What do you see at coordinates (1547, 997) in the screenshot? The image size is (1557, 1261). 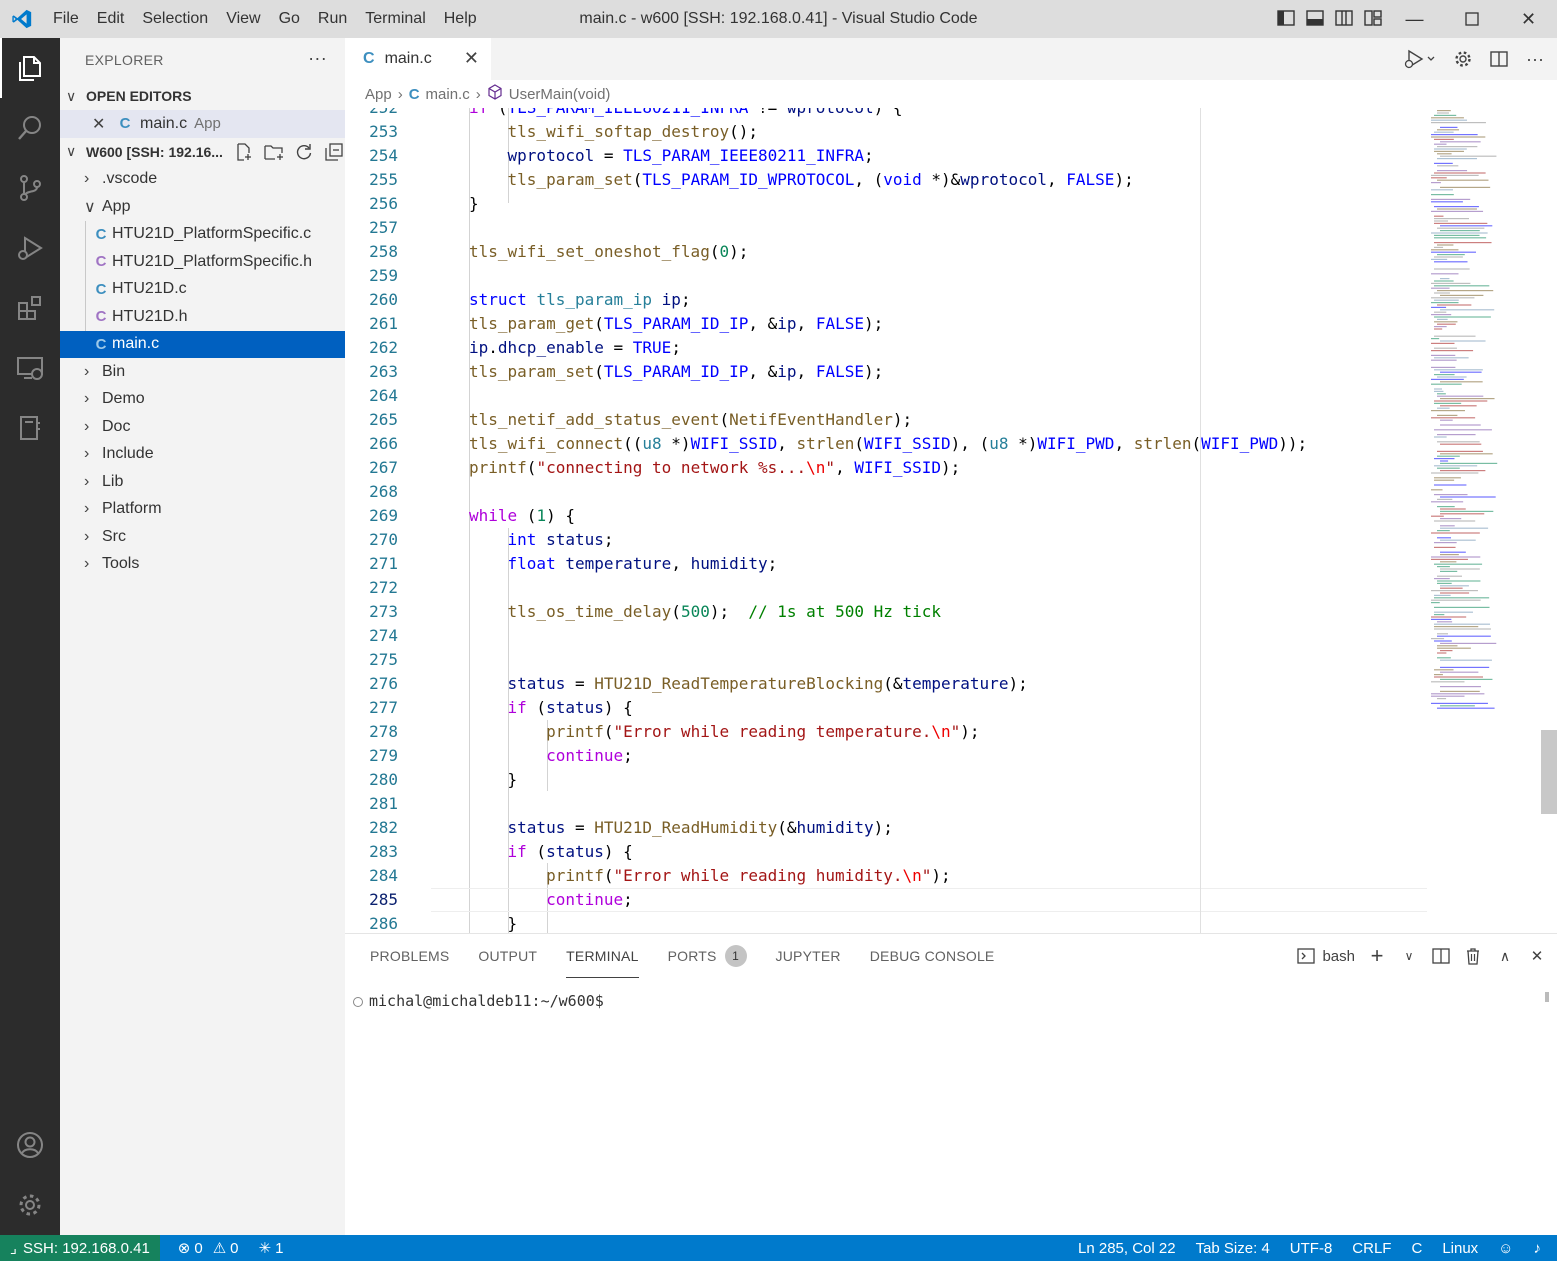 I see `terminal-scrollbar` at bounding box center [1547, 997].